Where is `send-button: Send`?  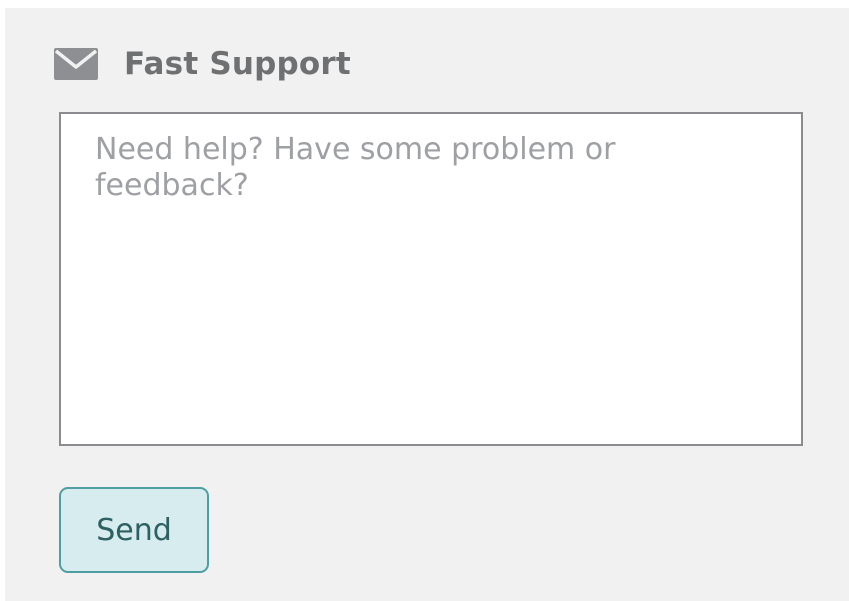 send-button: Send is located at coordinates (134, 530).